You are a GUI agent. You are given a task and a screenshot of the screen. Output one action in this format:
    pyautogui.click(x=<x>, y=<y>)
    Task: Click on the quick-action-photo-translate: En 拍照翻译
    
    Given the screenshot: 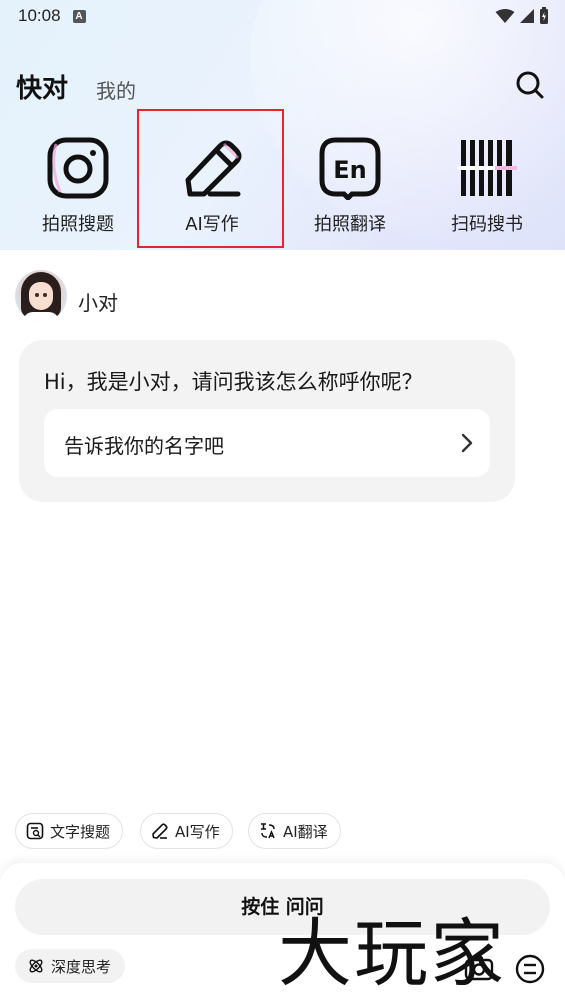 What is the action you would take?
    pyautogui.click(x=350, y=185)
    